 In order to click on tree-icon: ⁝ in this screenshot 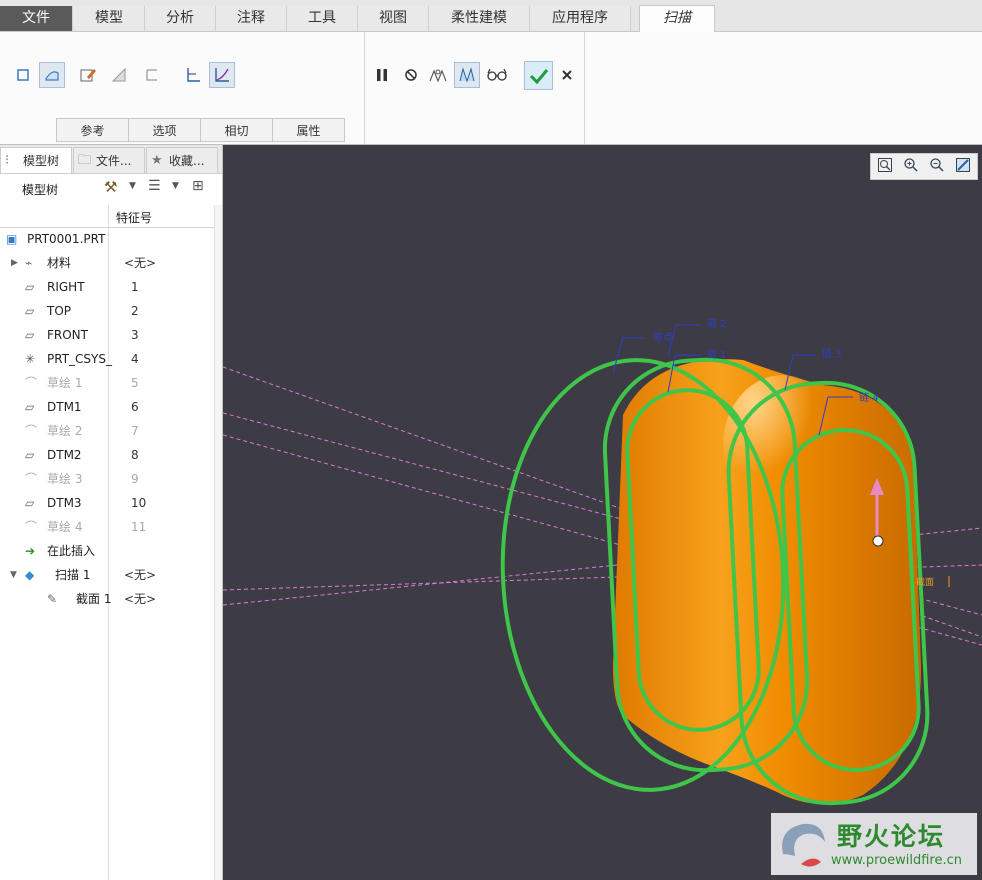, I will do `click(7, 160)`.